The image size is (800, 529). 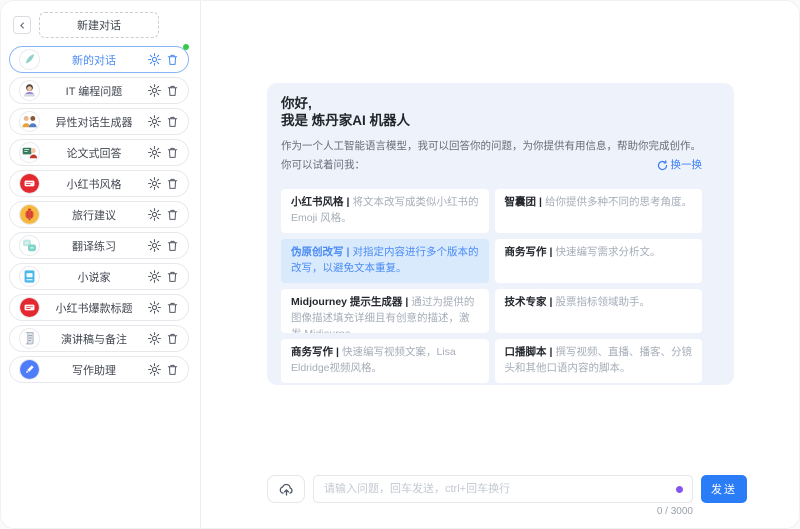 I want to click on couple-icon, so click(x=29, y=121).